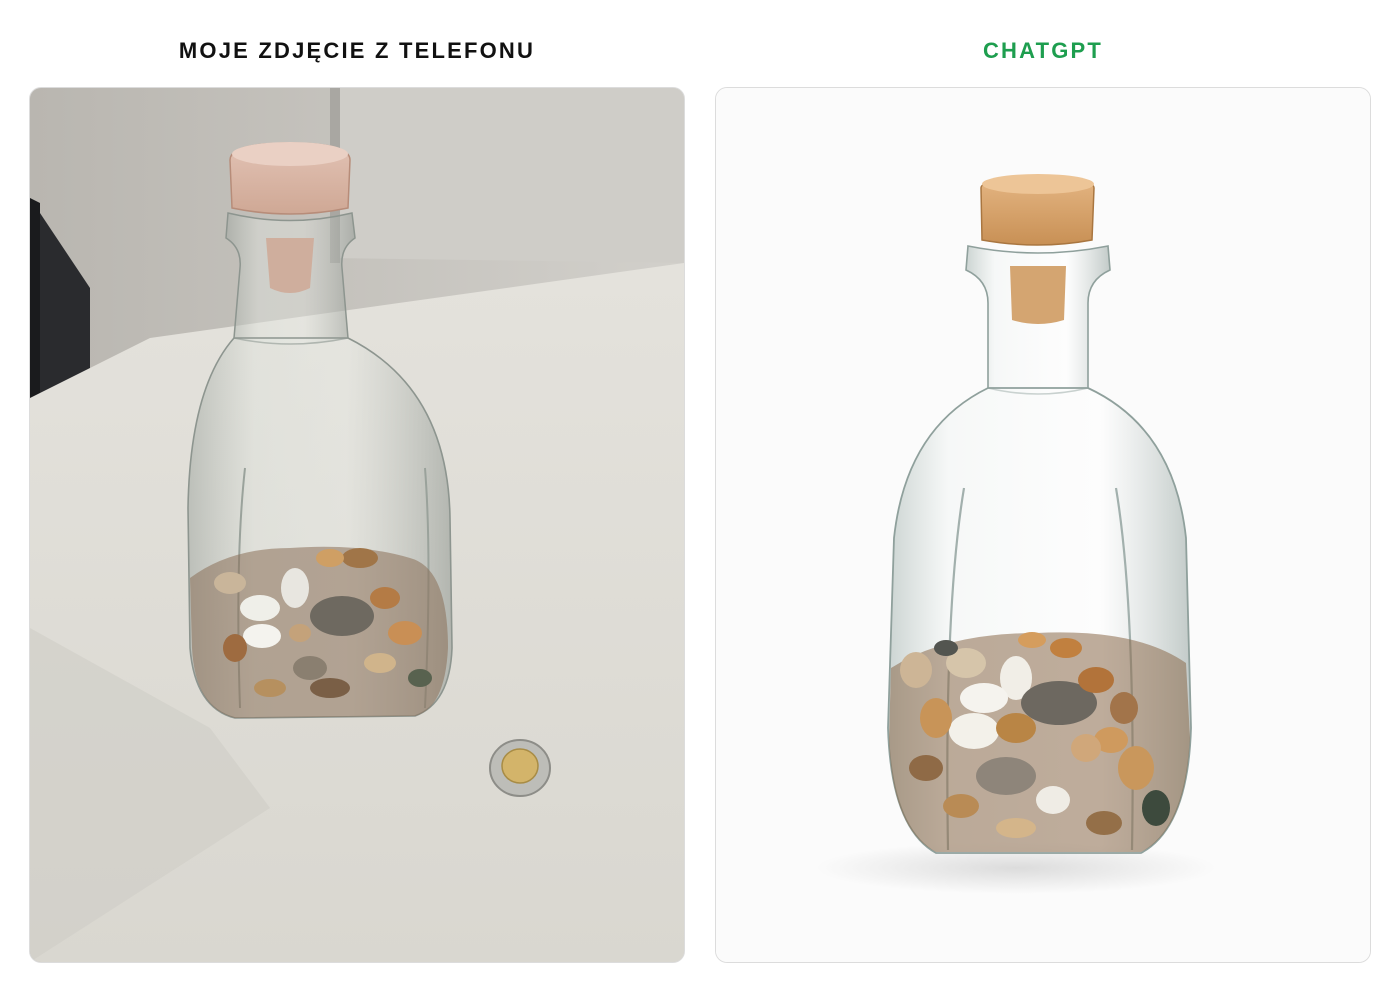 This screenshot has width=1400, height=991. I want to click on right-caption: CHATGPT, so click(1043, 50).